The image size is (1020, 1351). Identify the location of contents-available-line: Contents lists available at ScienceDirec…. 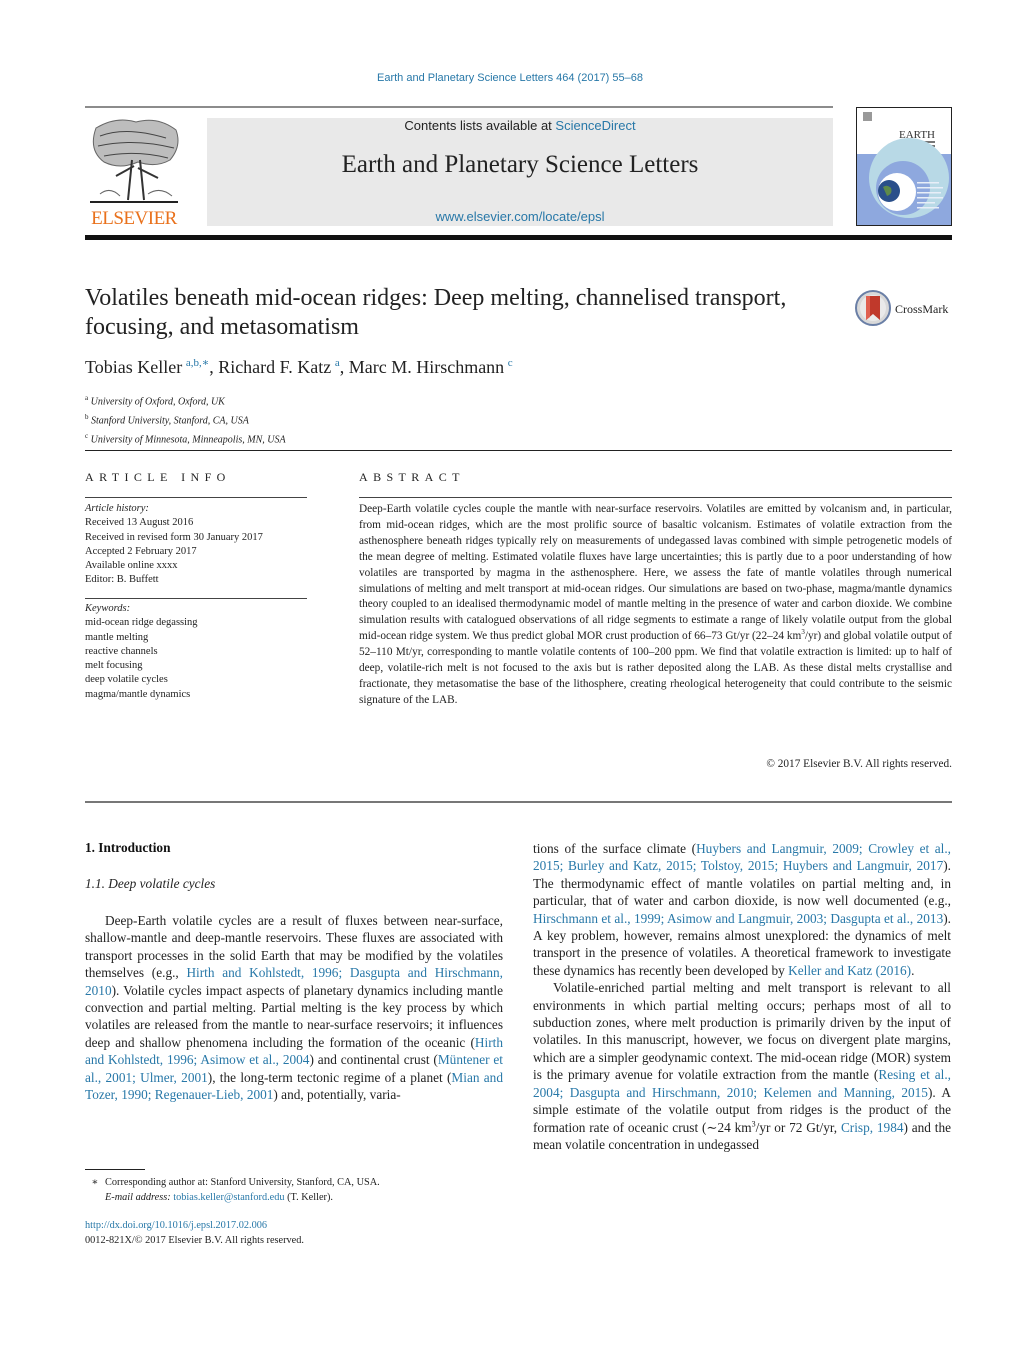
(520, 125).